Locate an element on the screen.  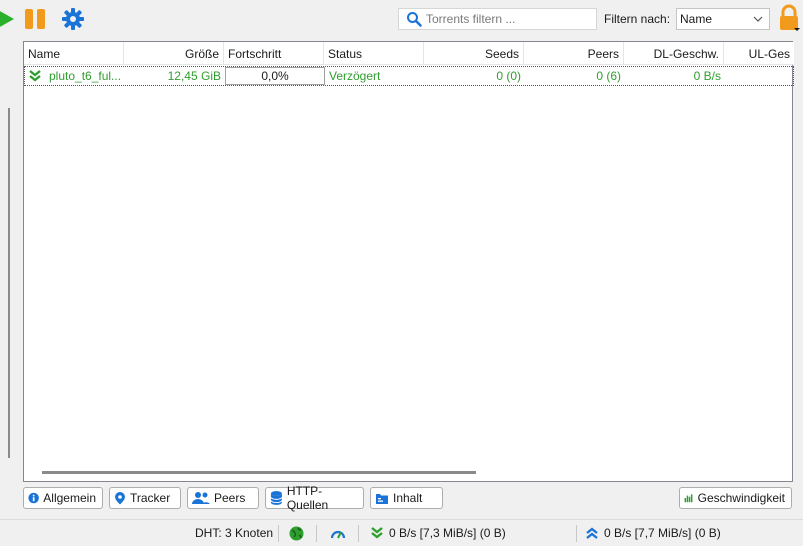
tab-peers: Peers is located at coordinates (223, 498).